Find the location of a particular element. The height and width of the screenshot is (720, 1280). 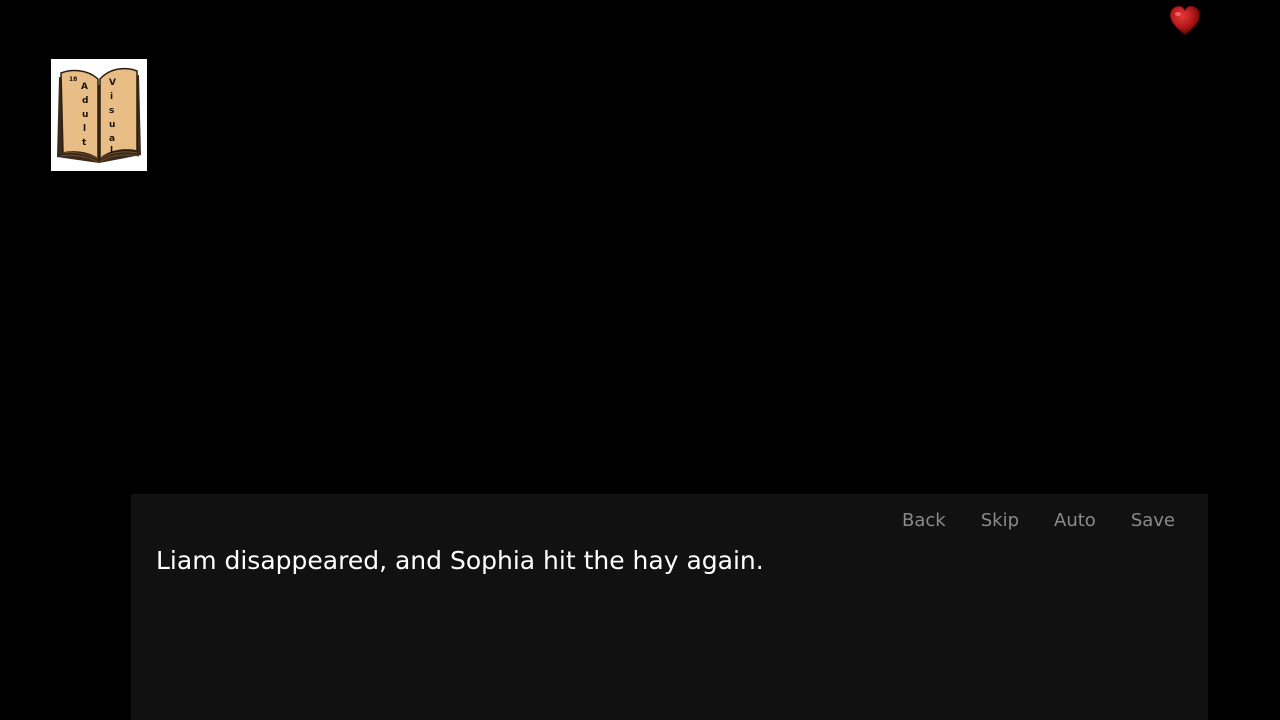

svg-text: 18 is located at coordinates (73, 79).